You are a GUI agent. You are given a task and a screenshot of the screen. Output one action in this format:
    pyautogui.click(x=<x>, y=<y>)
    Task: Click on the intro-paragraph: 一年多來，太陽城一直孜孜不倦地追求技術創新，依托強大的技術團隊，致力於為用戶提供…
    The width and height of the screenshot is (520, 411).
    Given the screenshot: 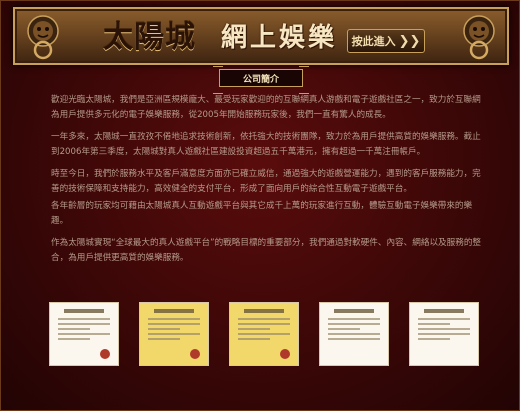 What is the action you would take?
    pyautogui.click(x=266, y=144)
    